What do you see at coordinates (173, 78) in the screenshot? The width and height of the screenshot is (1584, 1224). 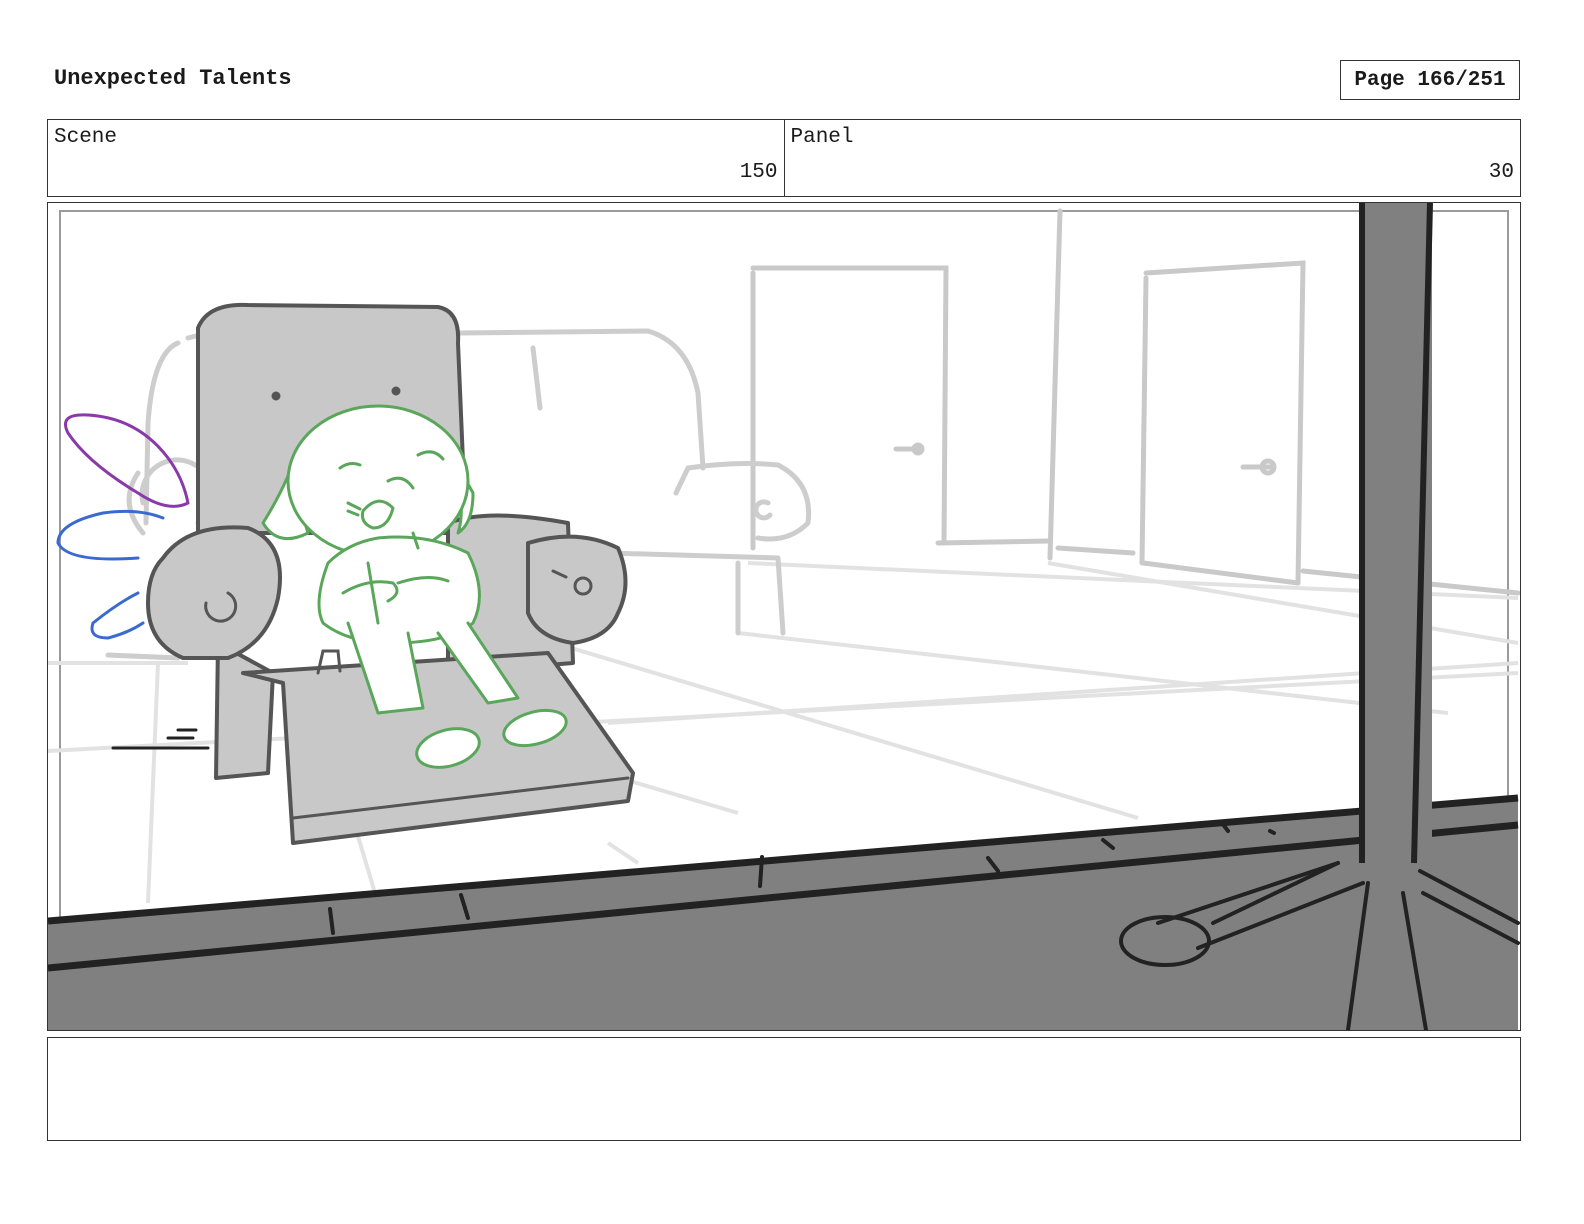 I see `document-title: Unexpected Talents` at bounding box center [173, 78].